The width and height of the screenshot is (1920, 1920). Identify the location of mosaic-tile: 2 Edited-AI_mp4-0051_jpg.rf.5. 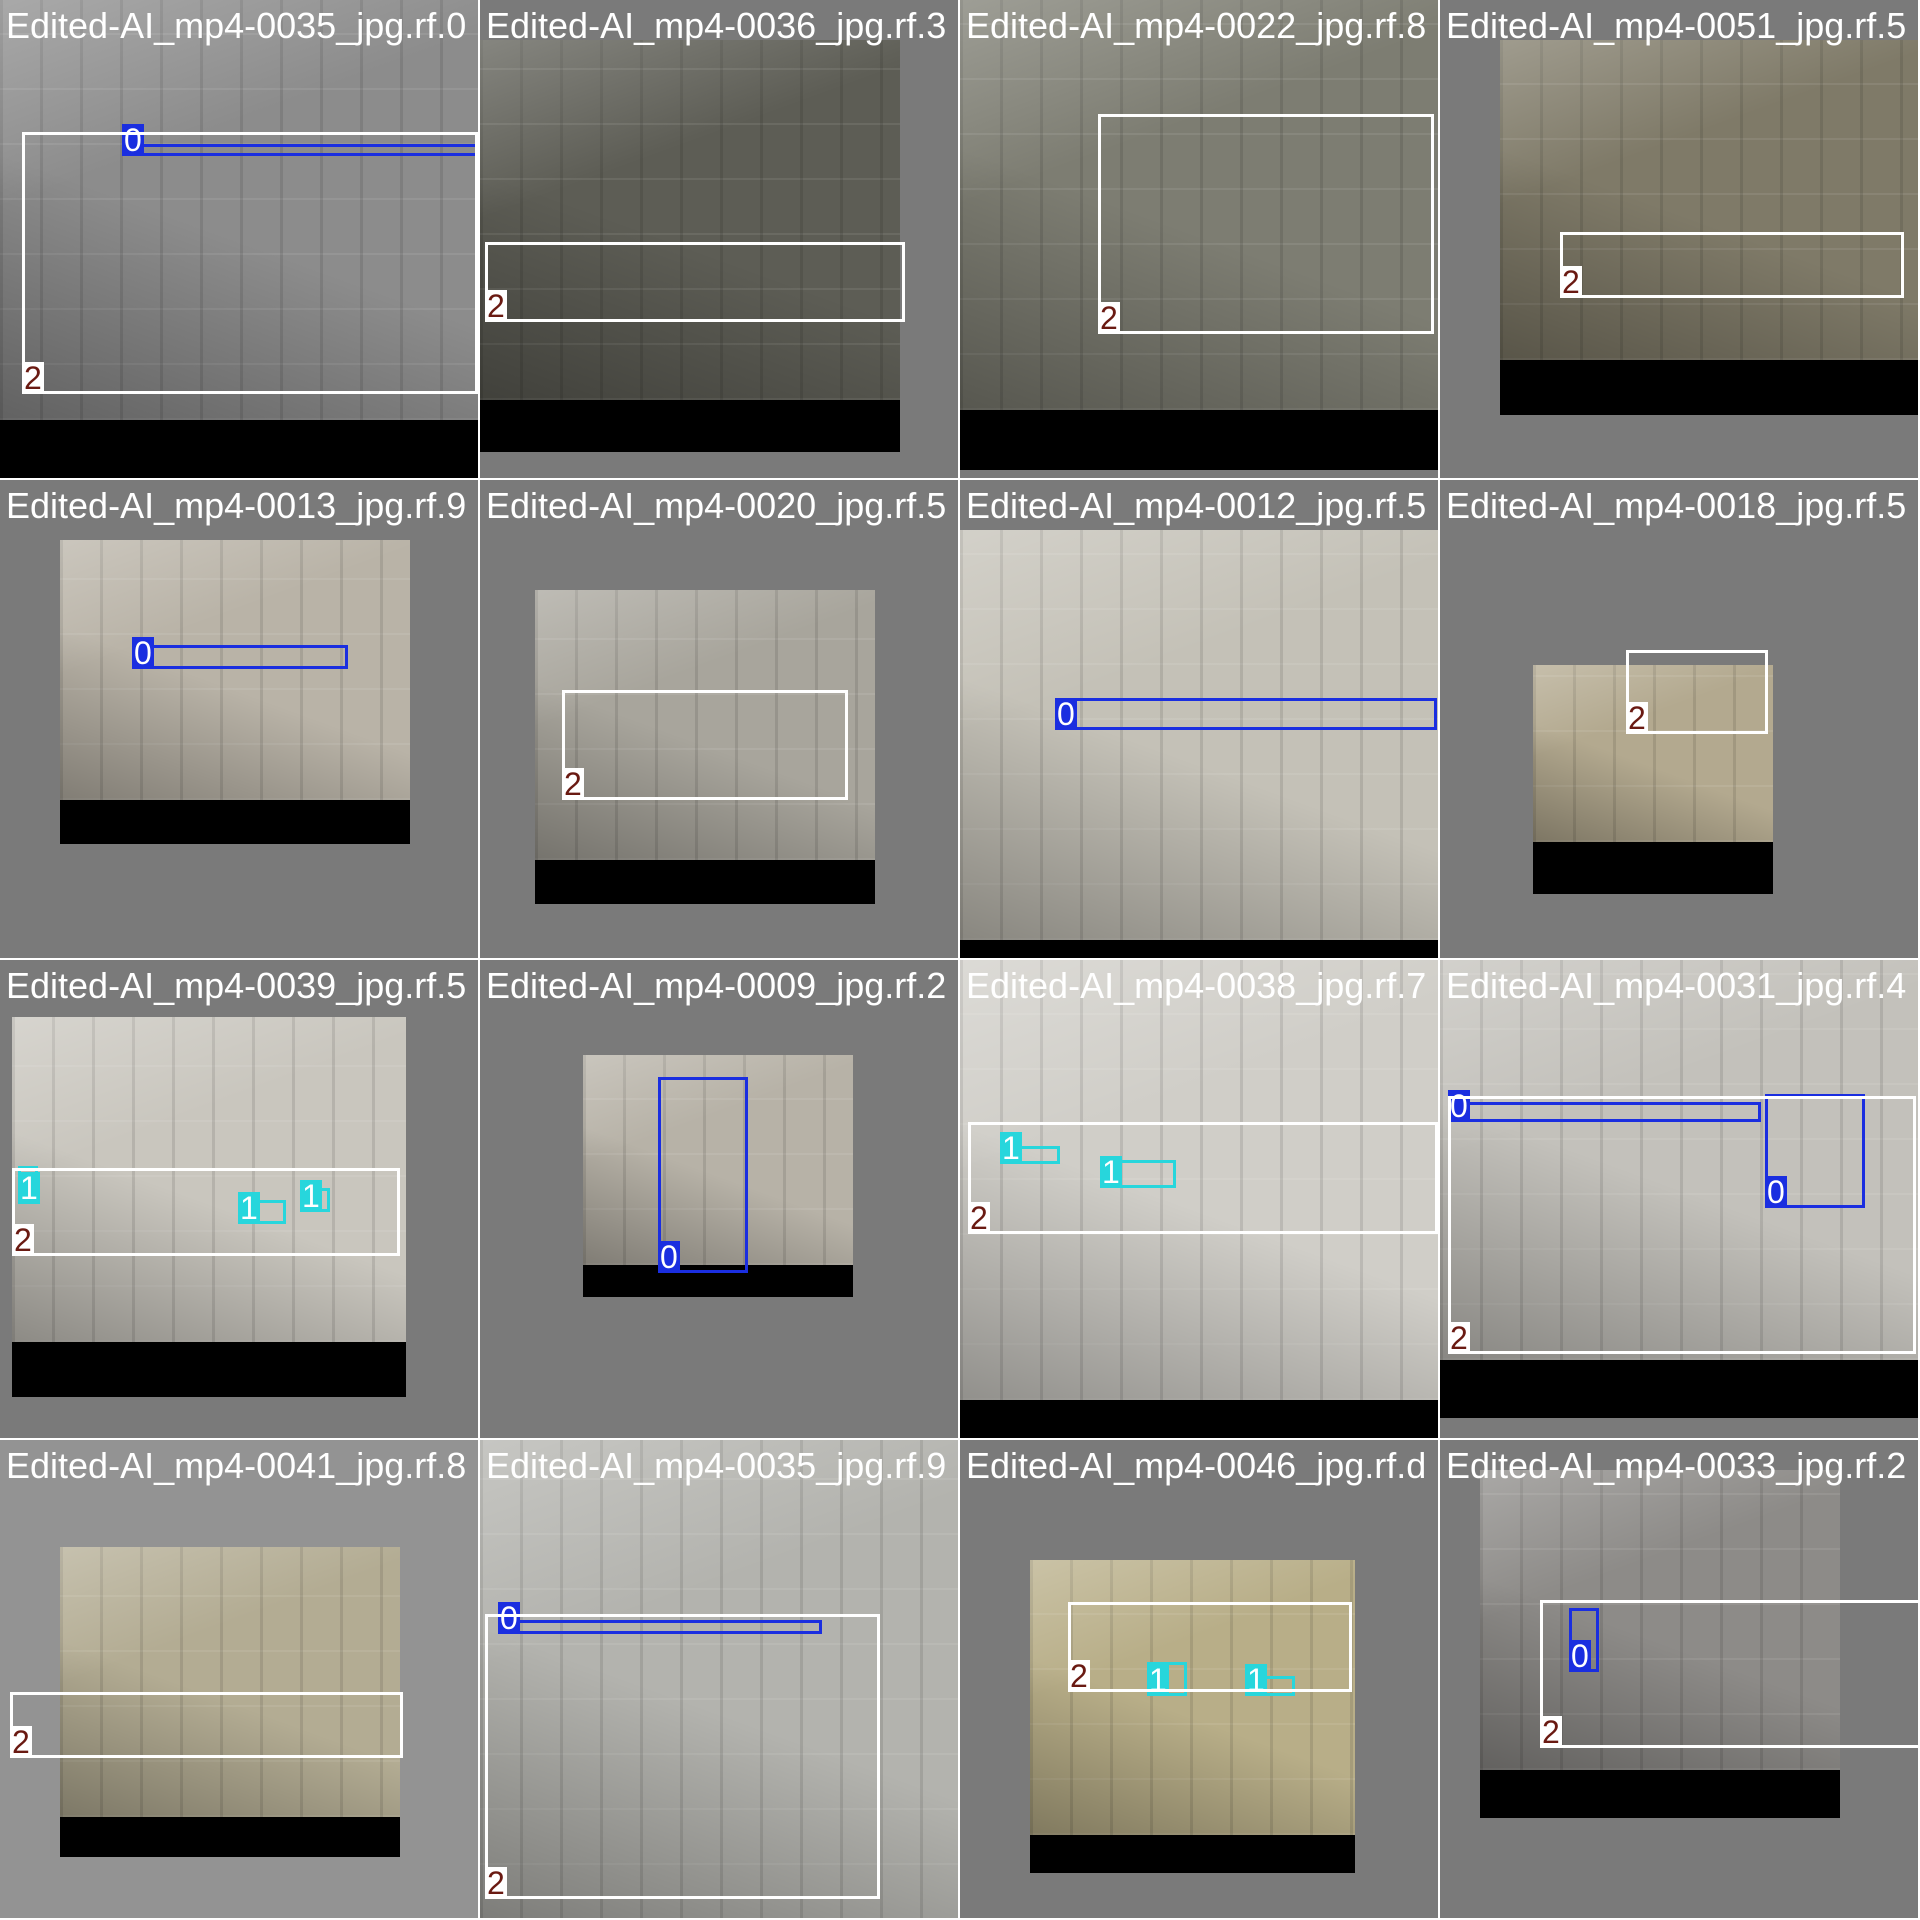
(1680, 240).